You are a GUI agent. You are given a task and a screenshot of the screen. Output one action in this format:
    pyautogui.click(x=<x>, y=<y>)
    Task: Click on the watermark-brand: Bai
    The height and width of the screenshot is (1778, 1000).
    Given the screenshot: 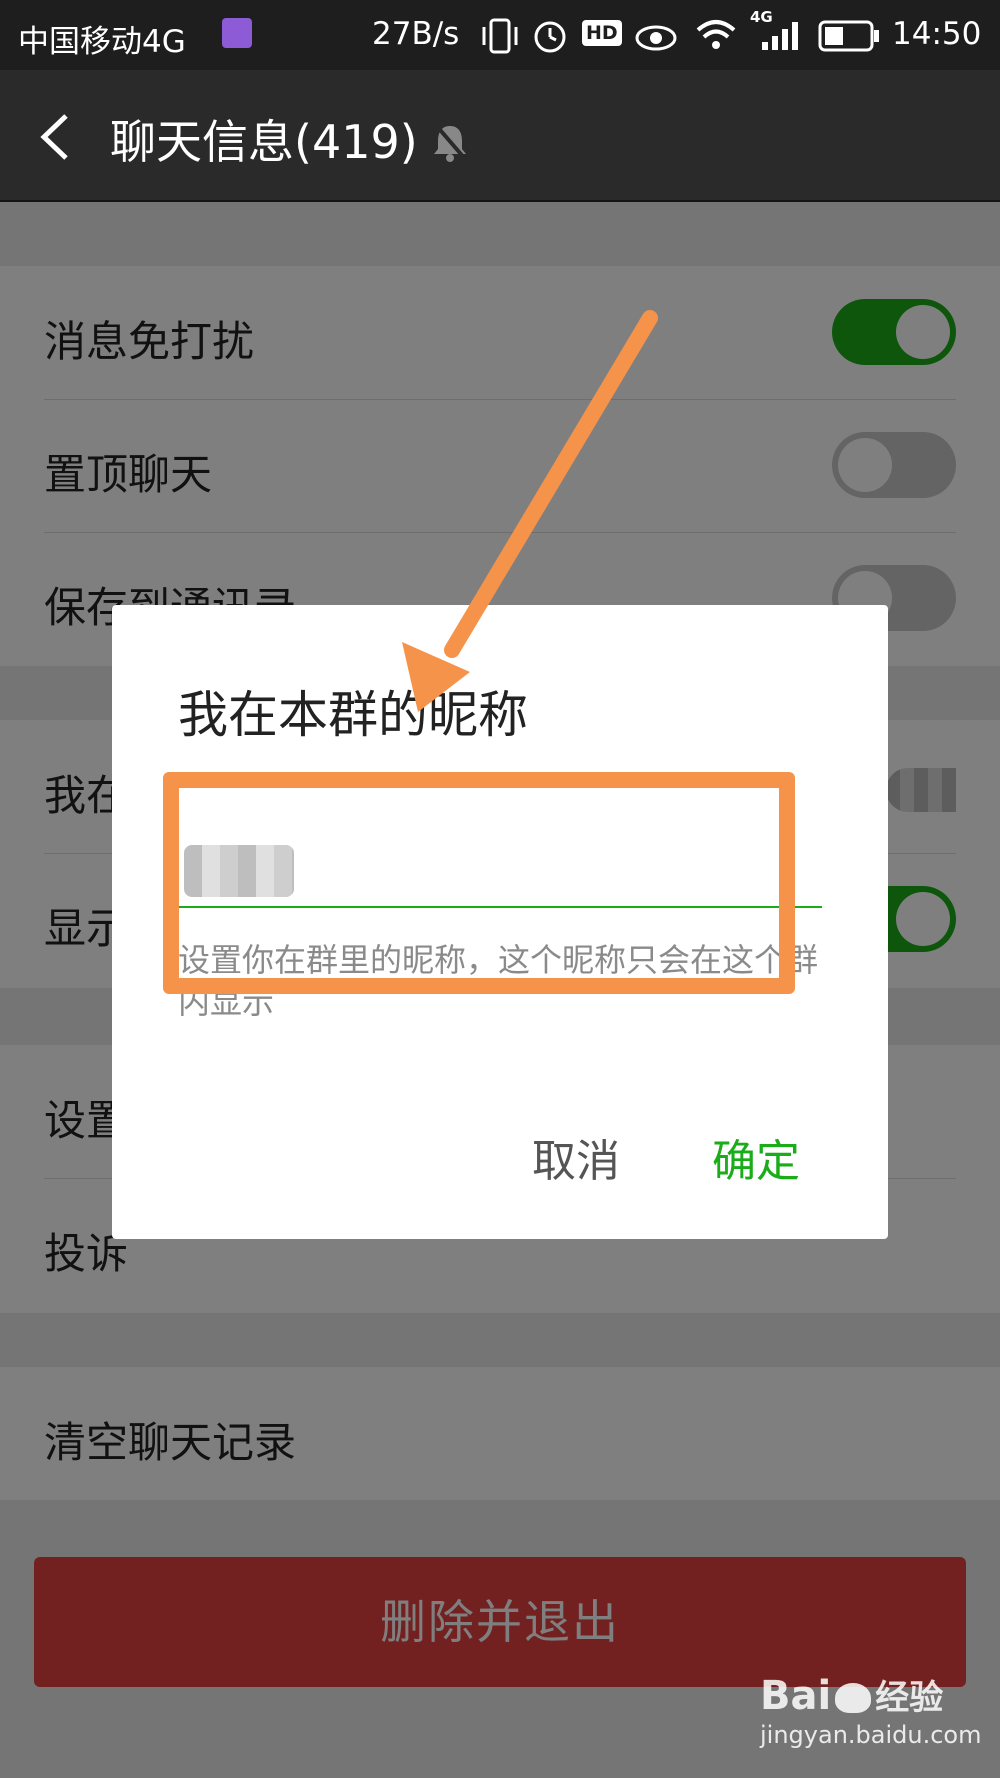 What is the action you would take?
    pyautogui.click(x=796, y=1696)
    